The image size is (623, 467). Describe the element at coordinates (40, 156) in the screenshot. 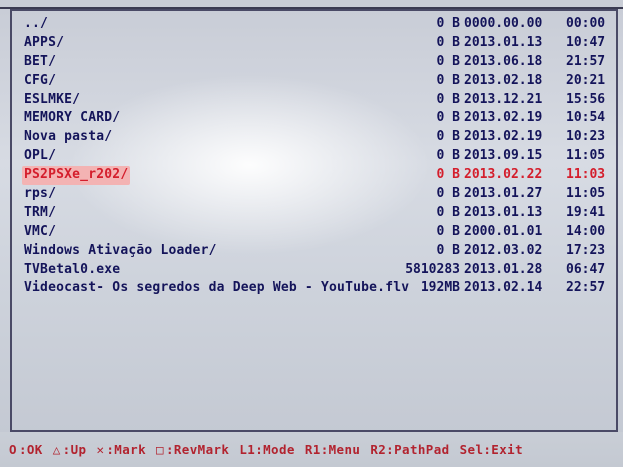

I see `file-name: OPL/` at that location.